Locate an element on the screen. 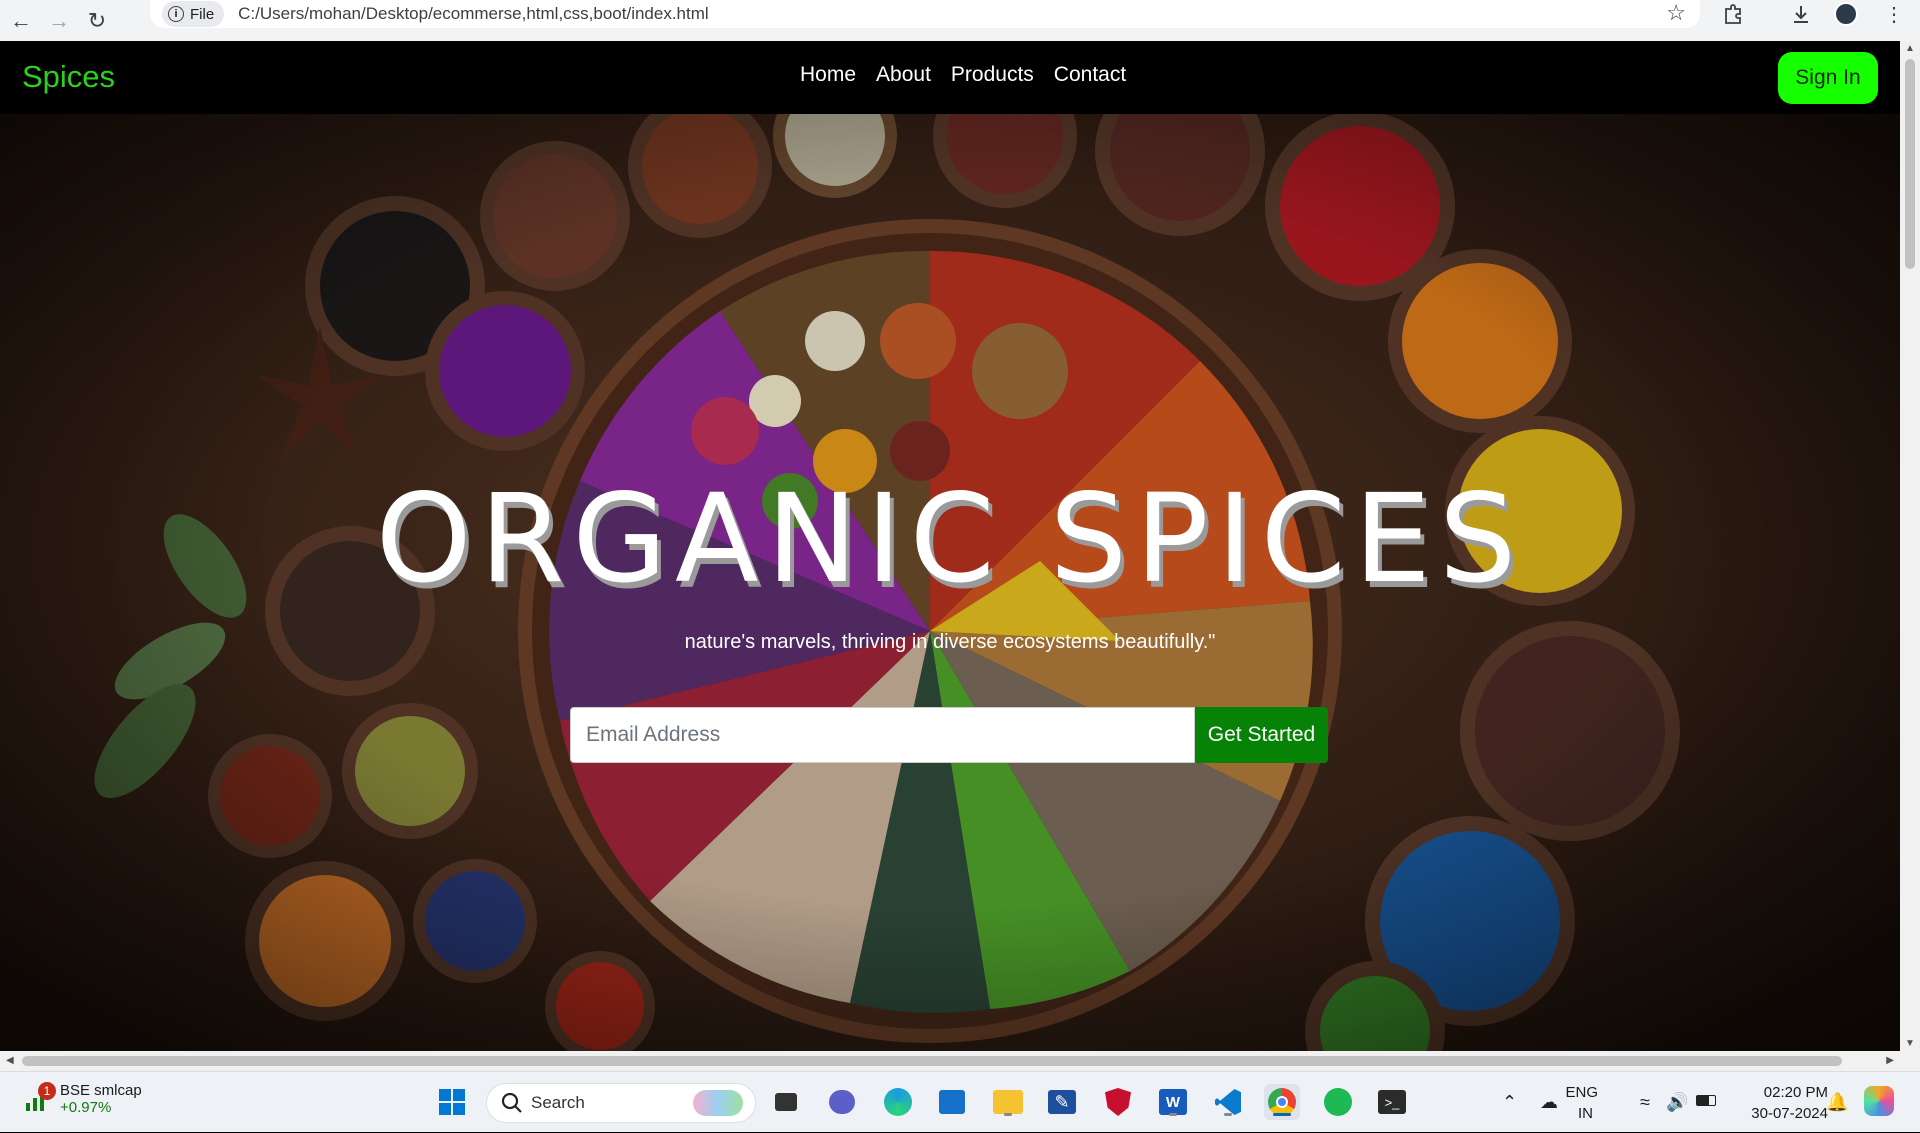 Image resolution: width=1920 pixels, height=1133 pixels. site-info-chip: i File is located at coordinates (193, 14).